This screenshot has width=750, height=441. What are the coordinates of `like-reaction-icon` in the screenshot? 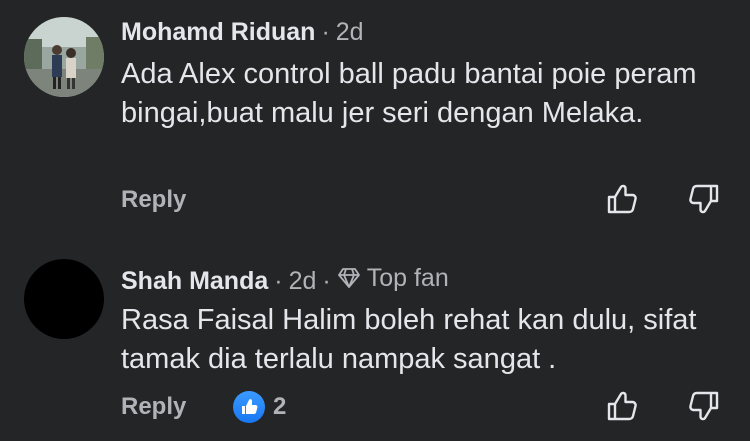 It's located at (249, 407).